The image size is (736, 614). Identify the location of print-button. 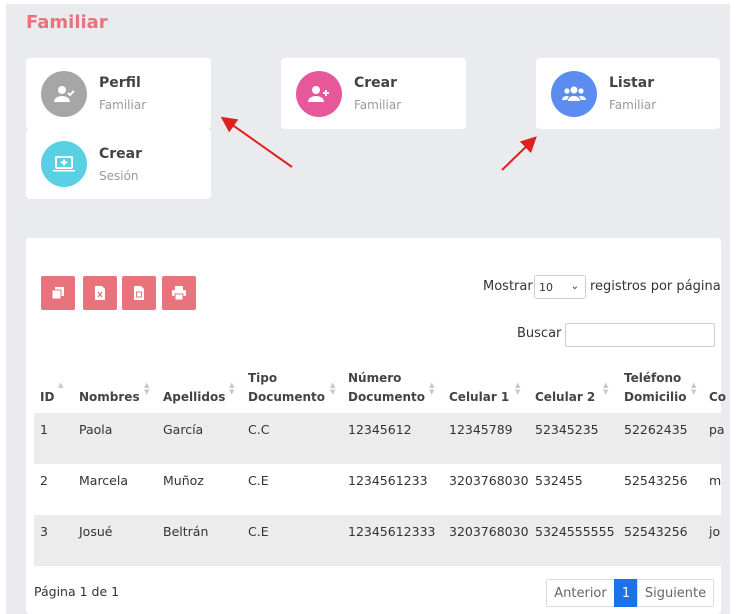
(179, 293).